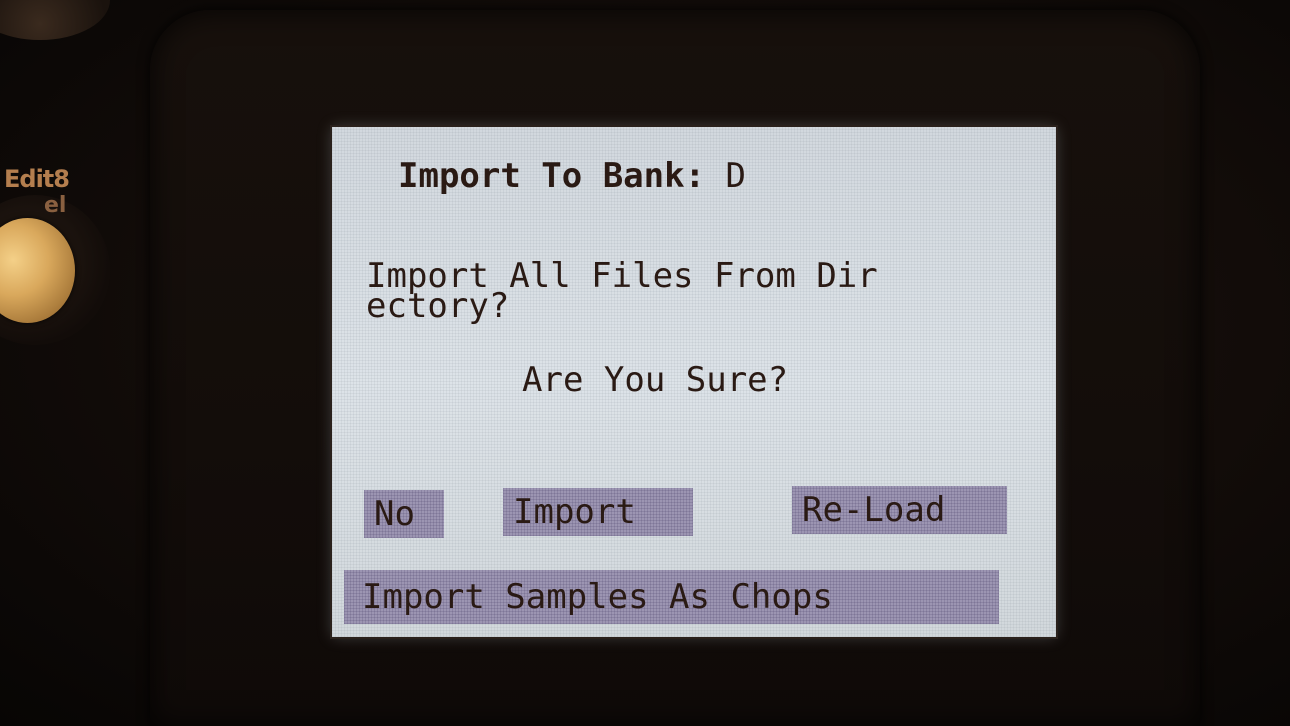  I want to click on confirm-prompt: Are You Sure?, so click(655, 380).